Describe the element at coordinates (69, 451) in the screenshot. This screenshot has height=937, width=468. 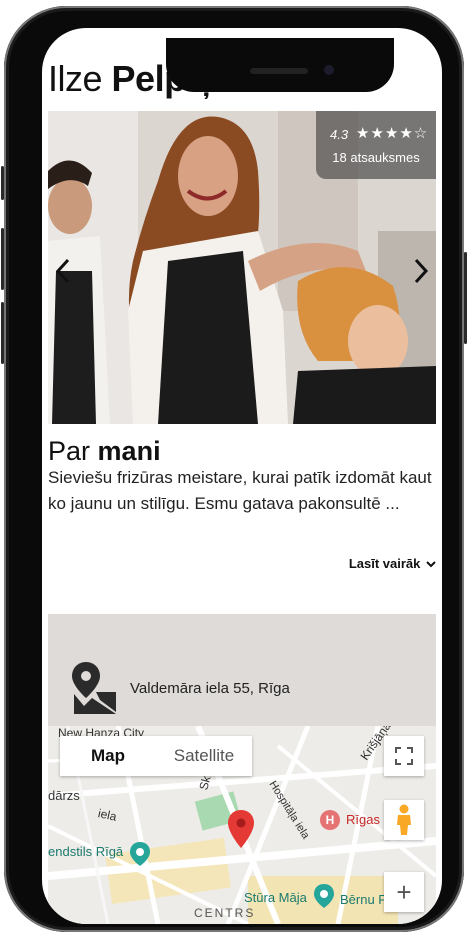
I see `about-heading-prefix: Par` at that location.